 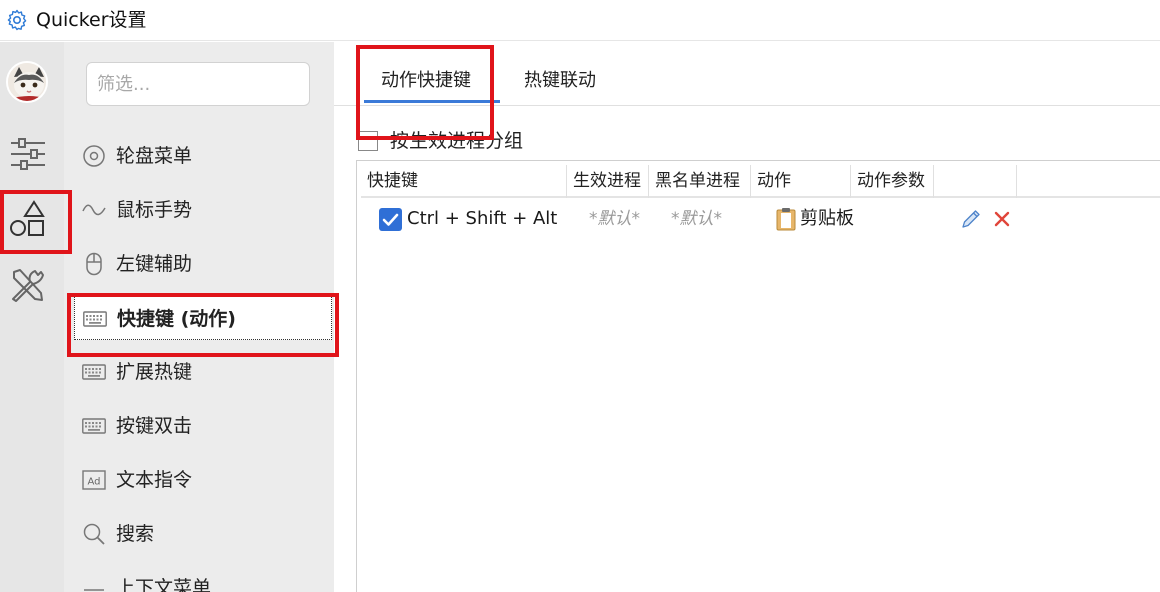 I want to click on sidebar-item-label: 上下文菜单, so click(x=164, y=584).